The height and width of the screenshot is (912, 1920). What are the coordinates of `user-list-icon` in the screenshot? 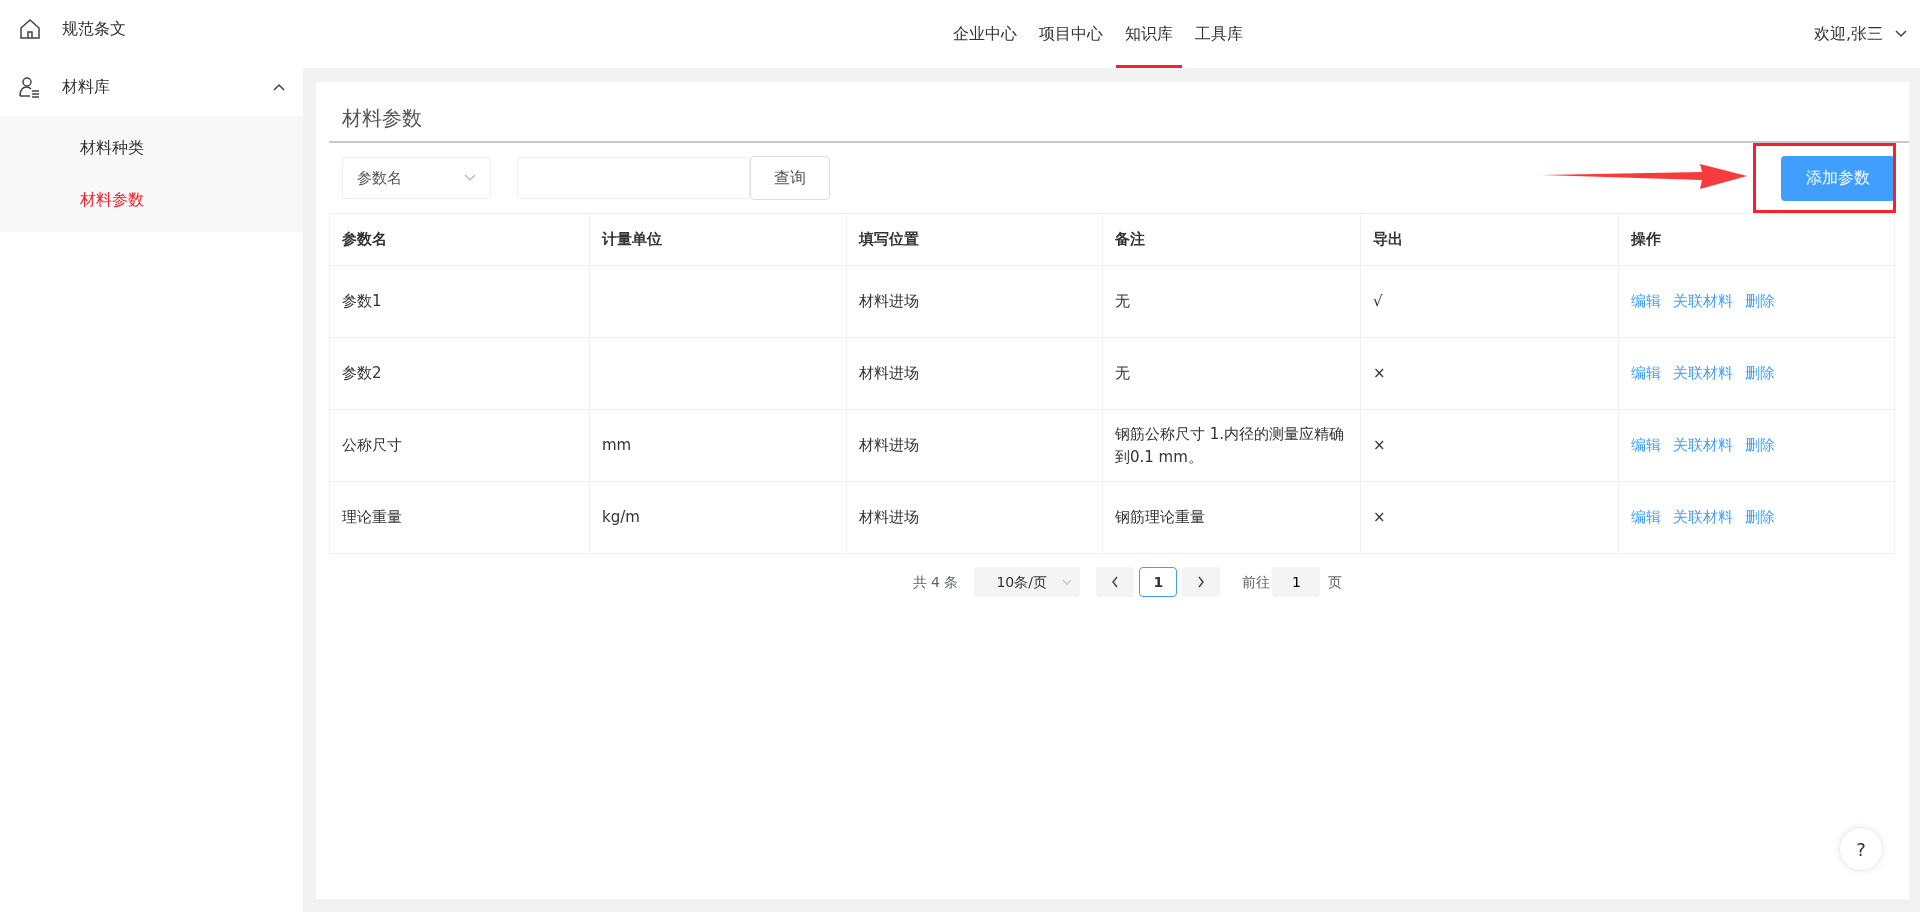 It's located at (30, 87).